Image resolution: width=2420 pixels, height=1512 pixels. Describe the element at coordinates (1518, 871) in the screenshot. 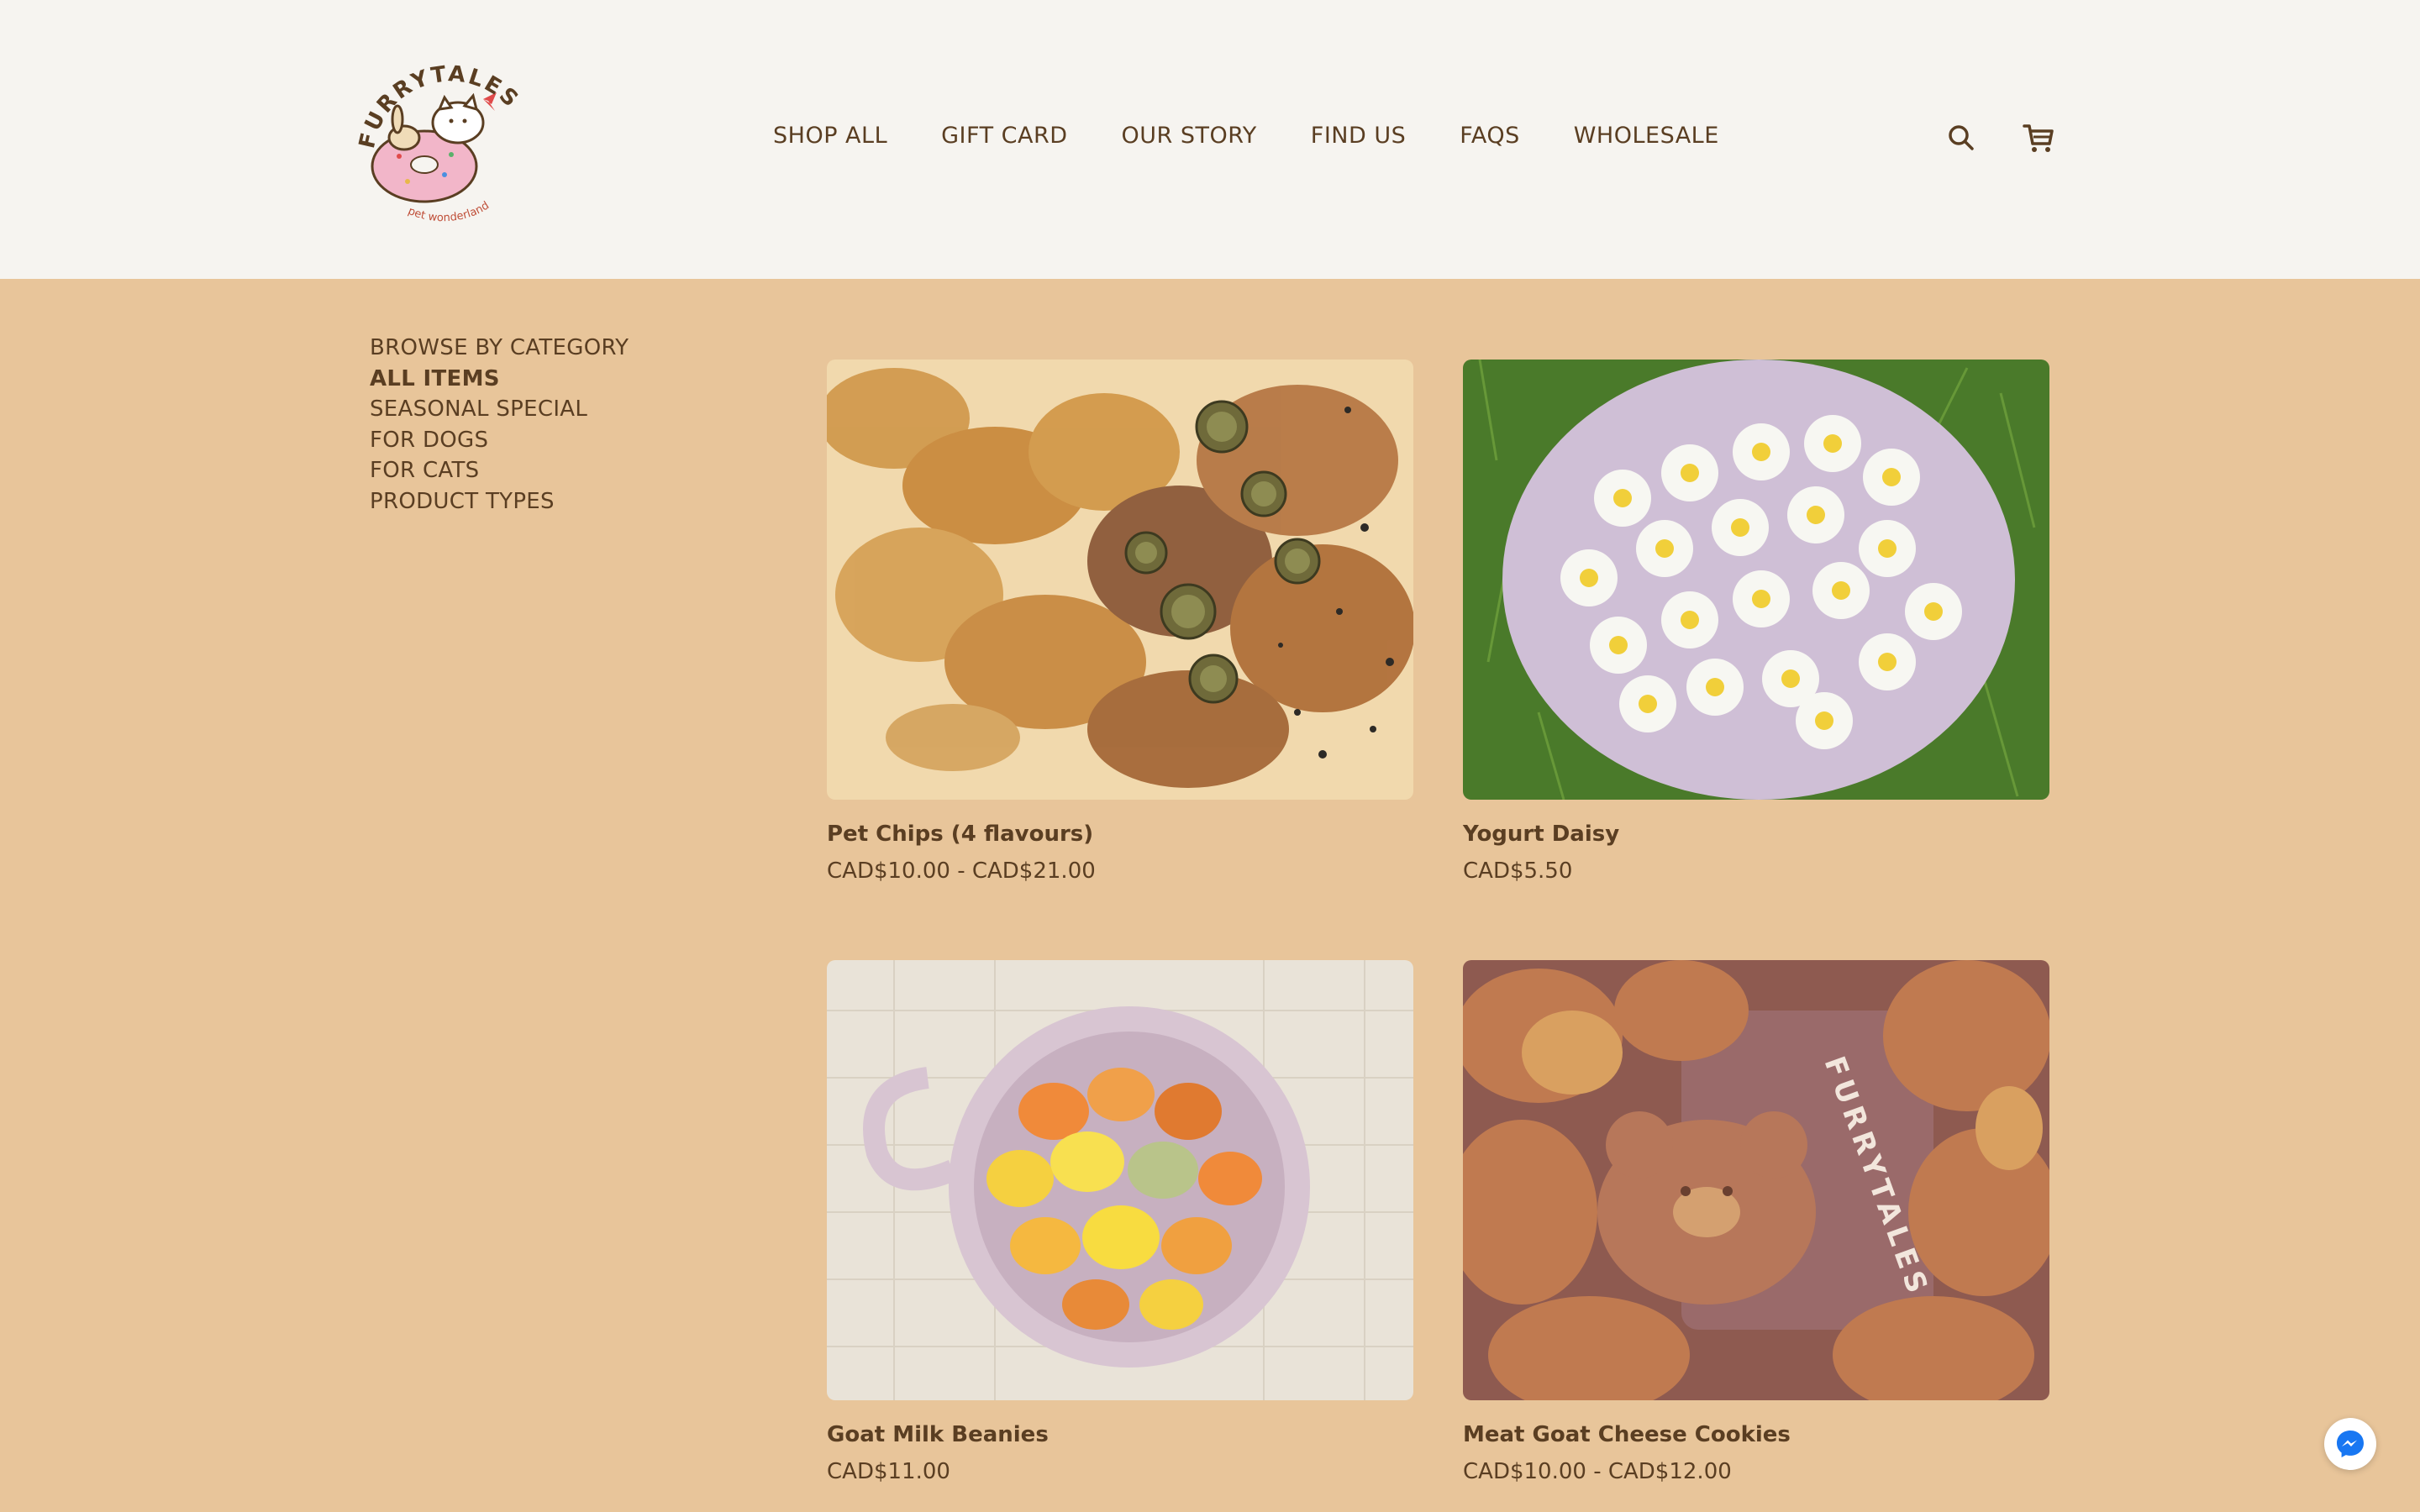

I see `product-price: CAD$5.50` at that location.